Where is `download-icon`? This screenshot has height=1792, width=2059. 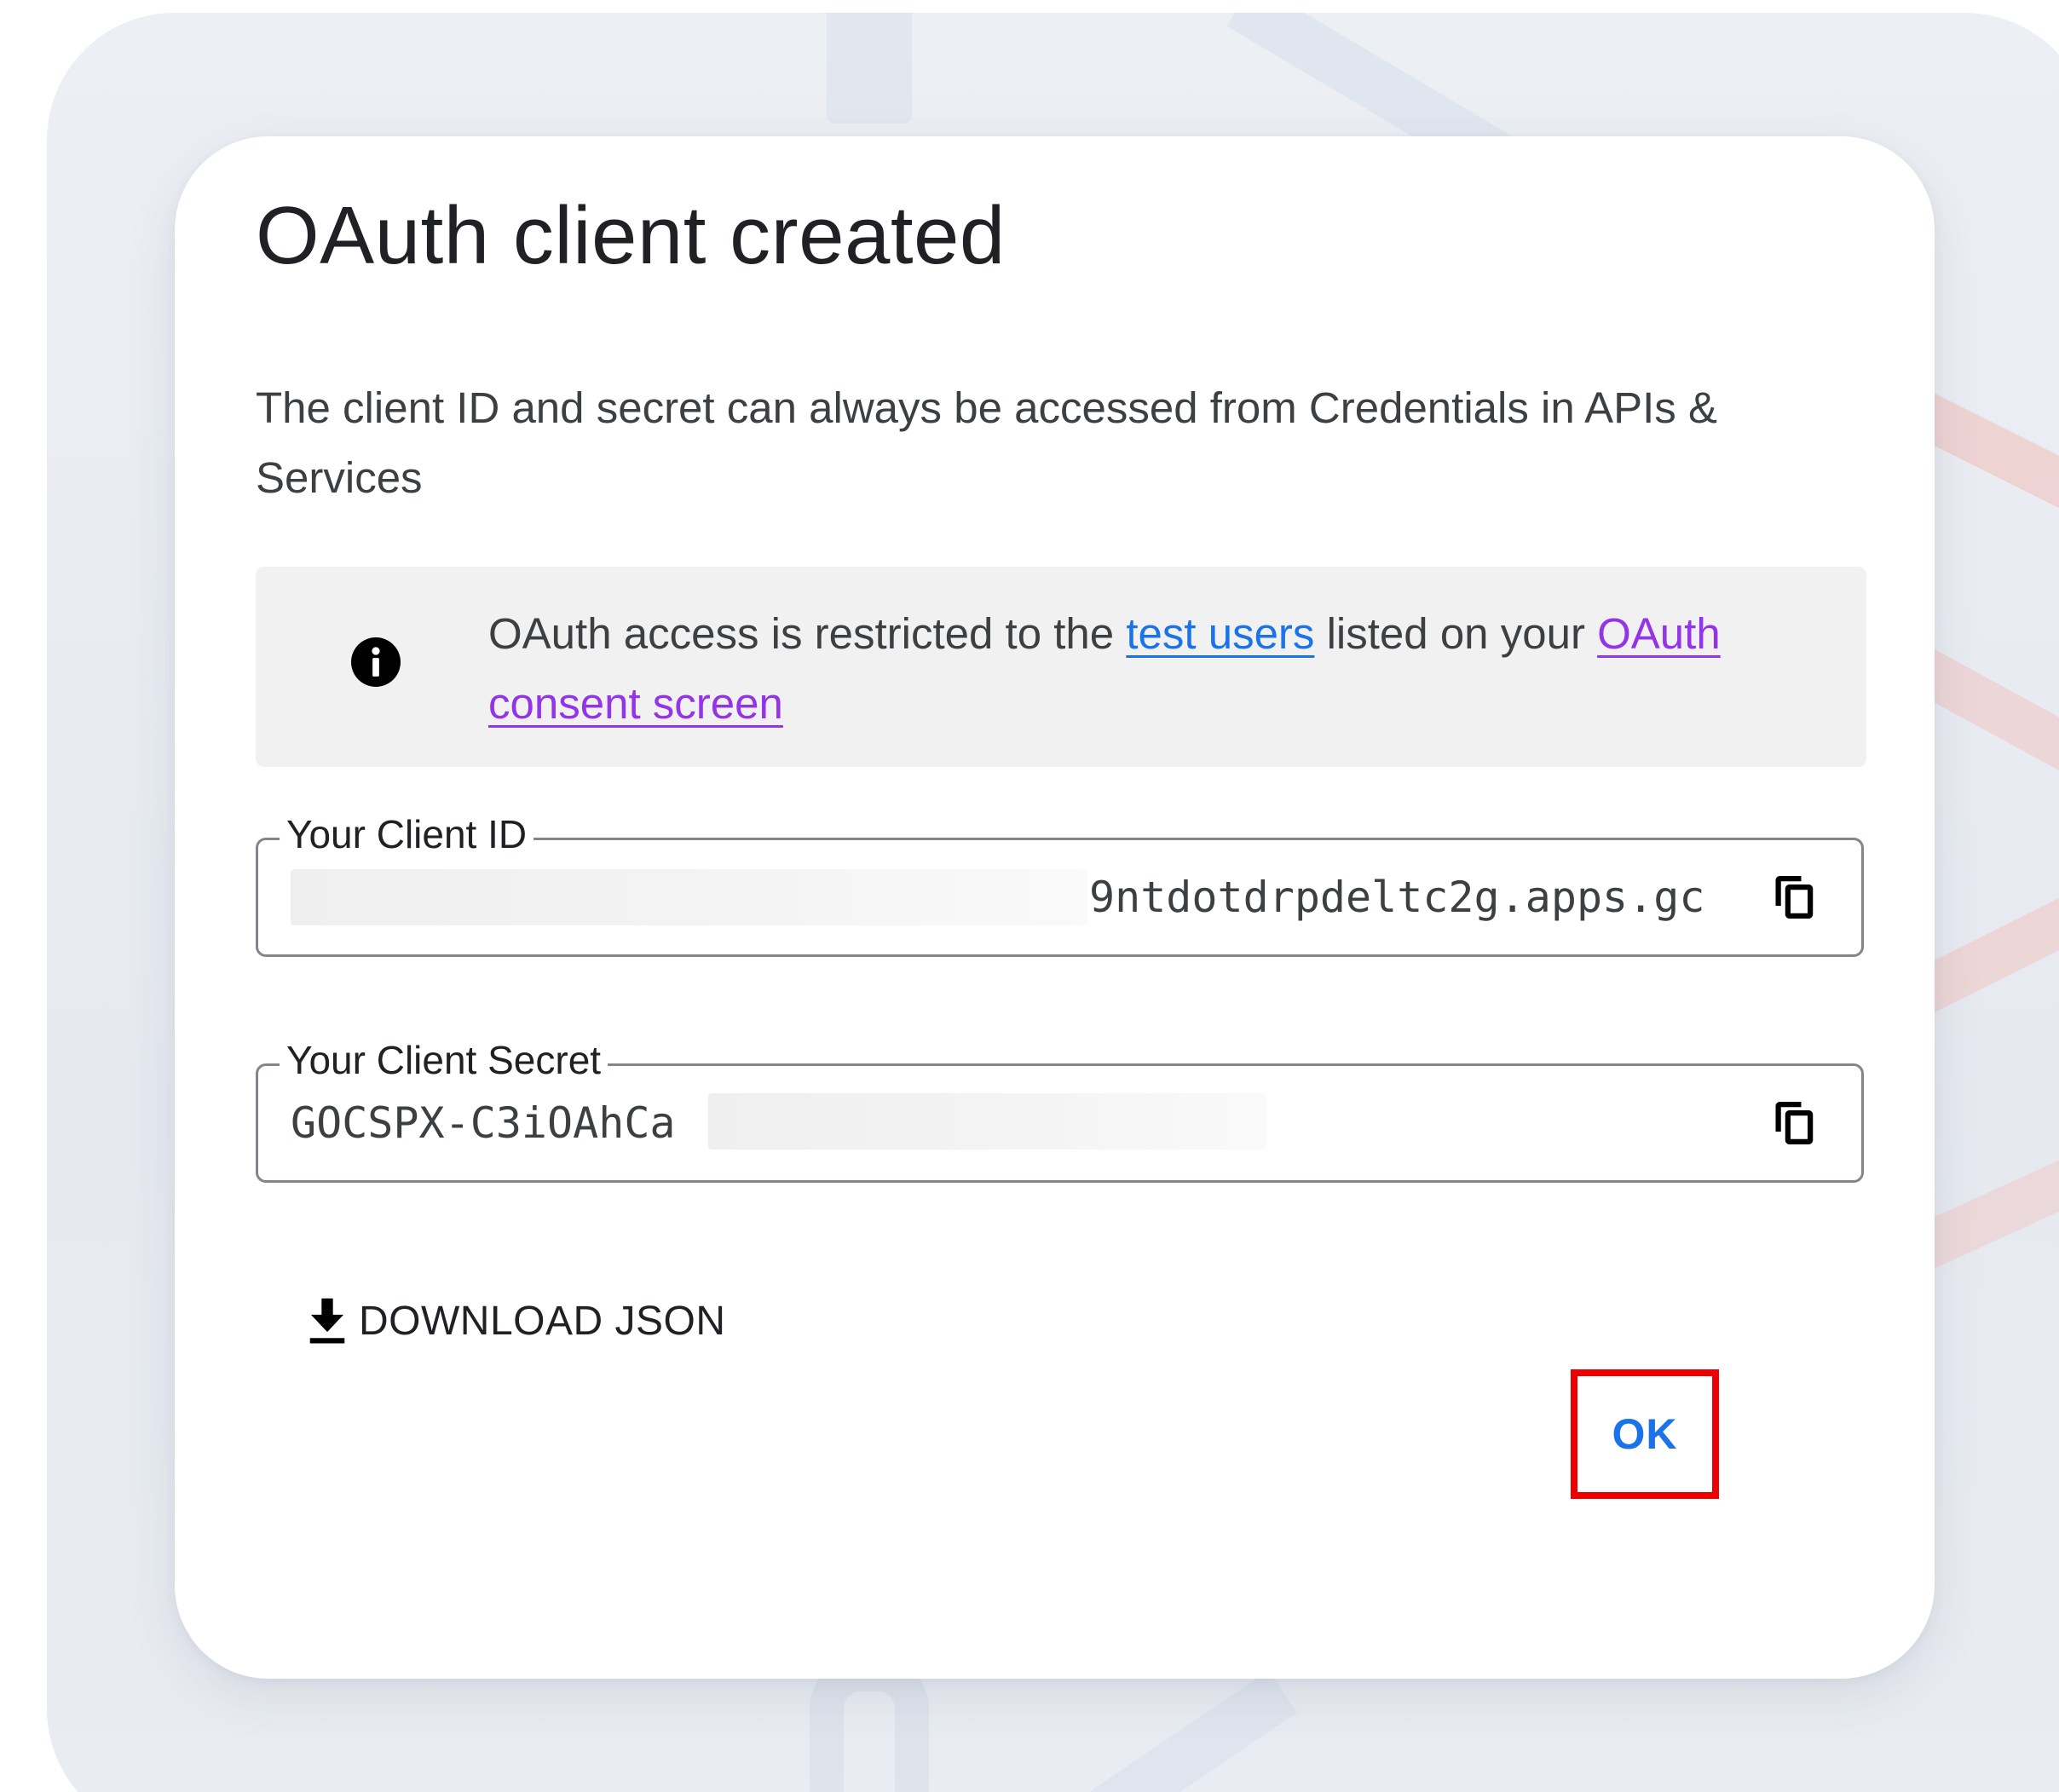
download-icon is located at coordinates (327, 1321).